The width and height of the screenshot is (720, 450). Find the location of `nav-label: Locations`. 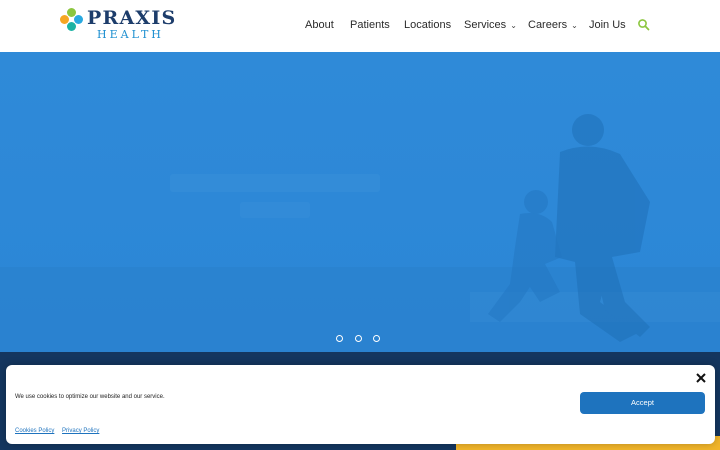

nav-label: Locations is located at coordinates (428, 25).